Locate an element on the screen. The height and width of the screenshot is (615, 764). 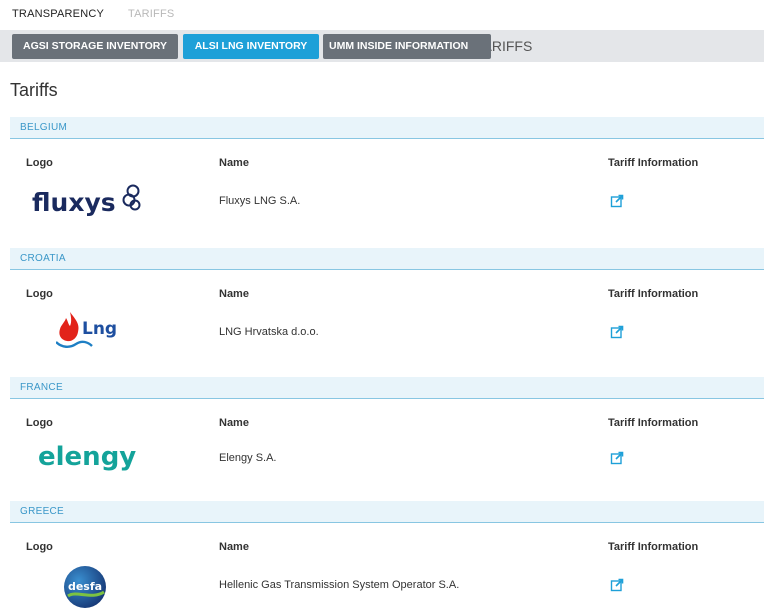
svg-text: Lng is located at coordinates (99, 329).